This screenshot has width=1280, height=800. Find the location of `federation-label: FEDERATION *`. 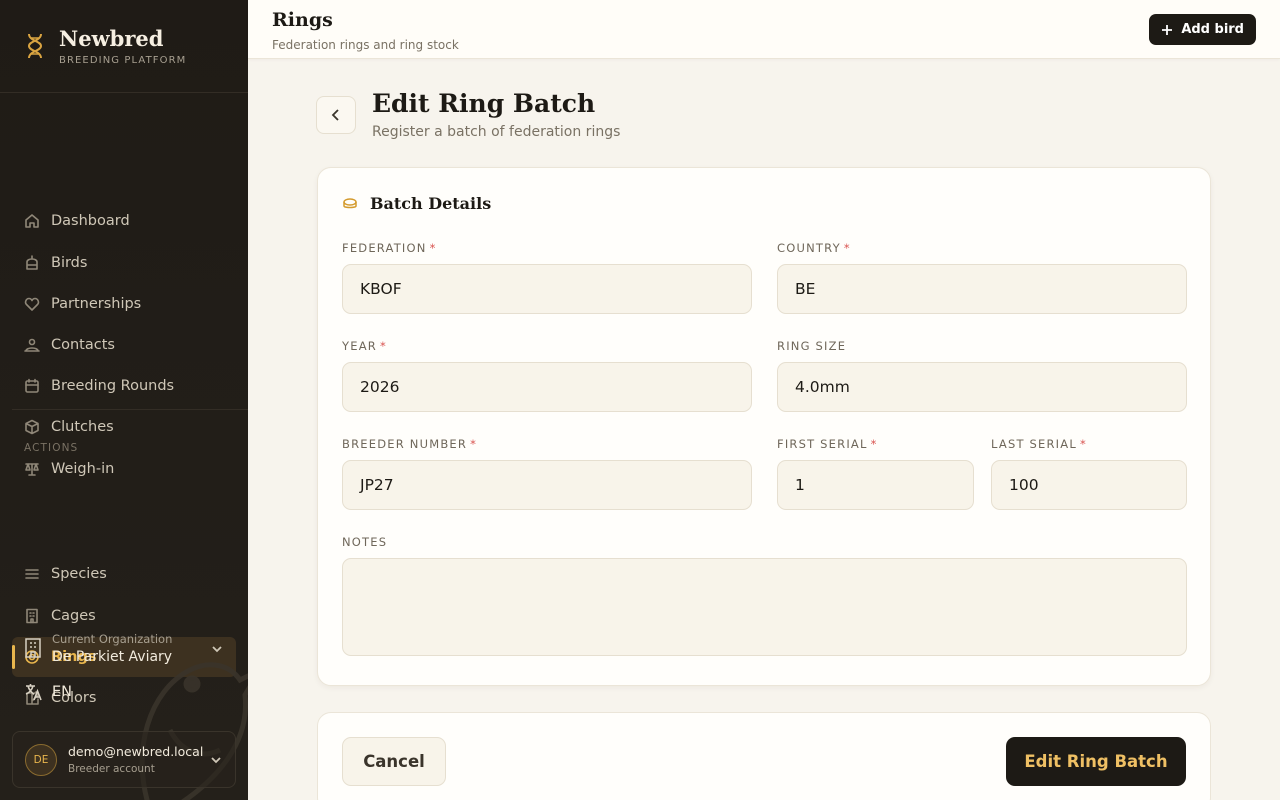

federation-label: FEDERATION * is located at coordinates (389, 248).